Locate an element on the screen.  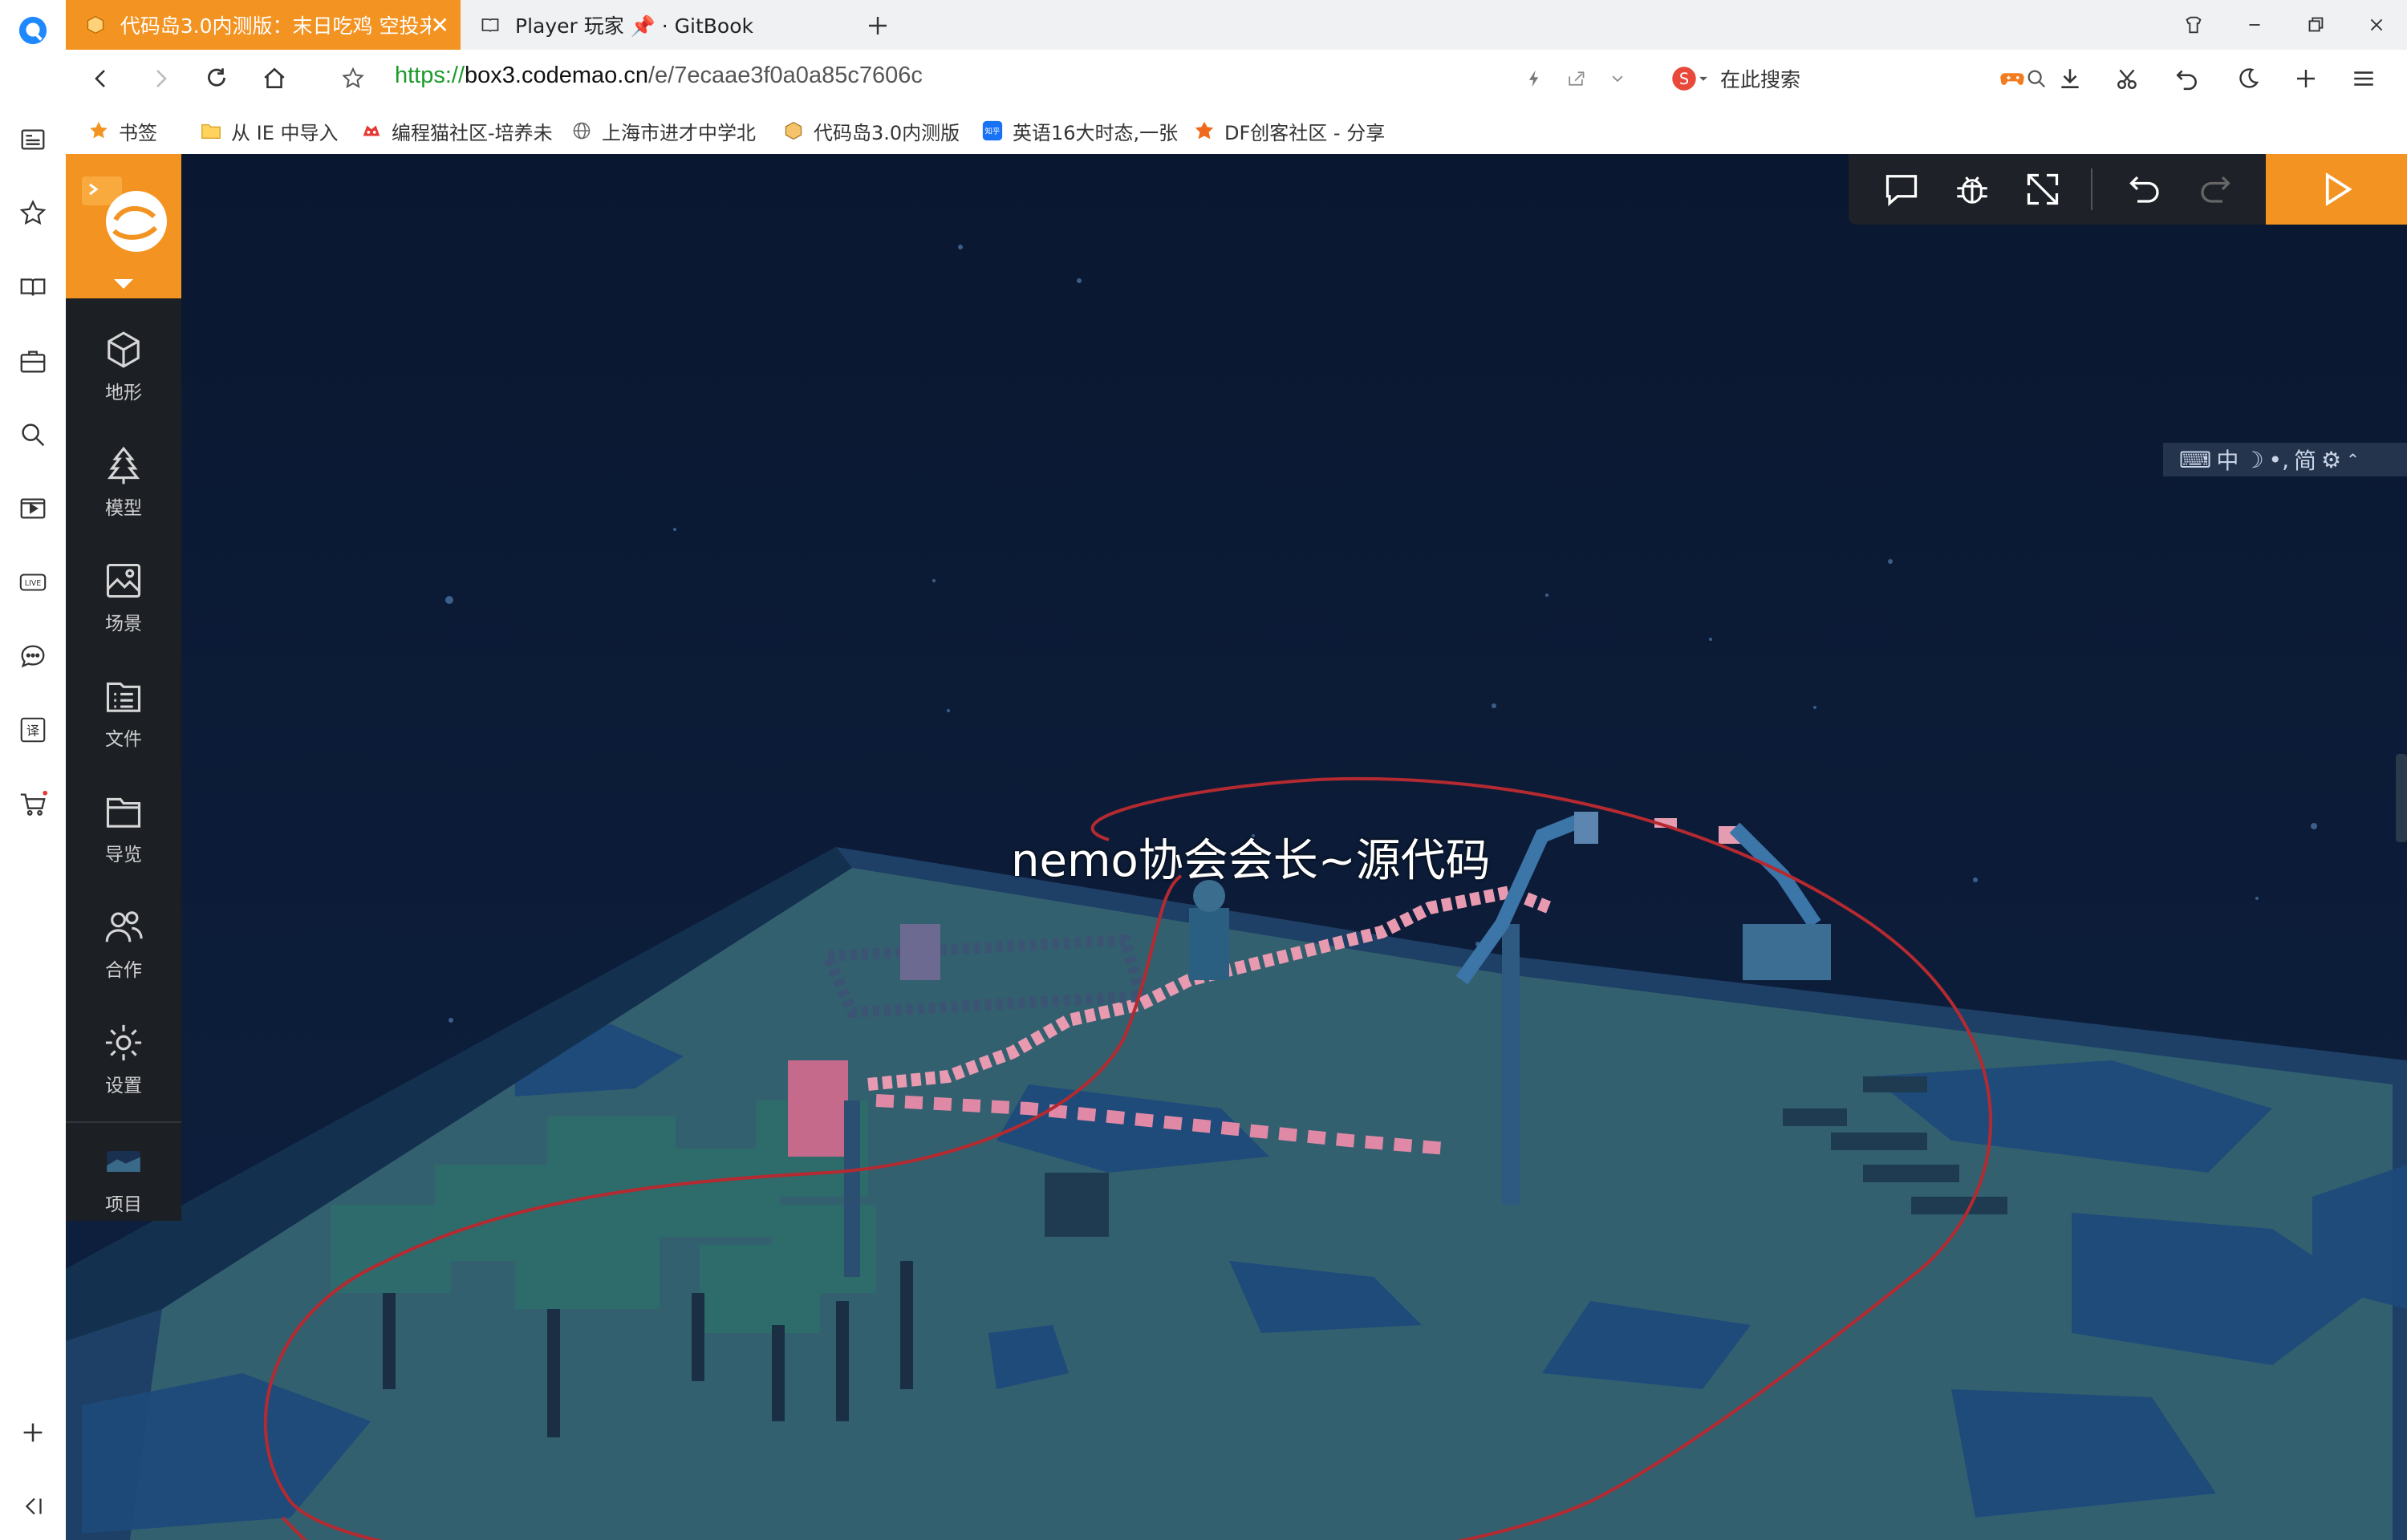
punctuation-icon: •, is located at coordinates (2279, 460).